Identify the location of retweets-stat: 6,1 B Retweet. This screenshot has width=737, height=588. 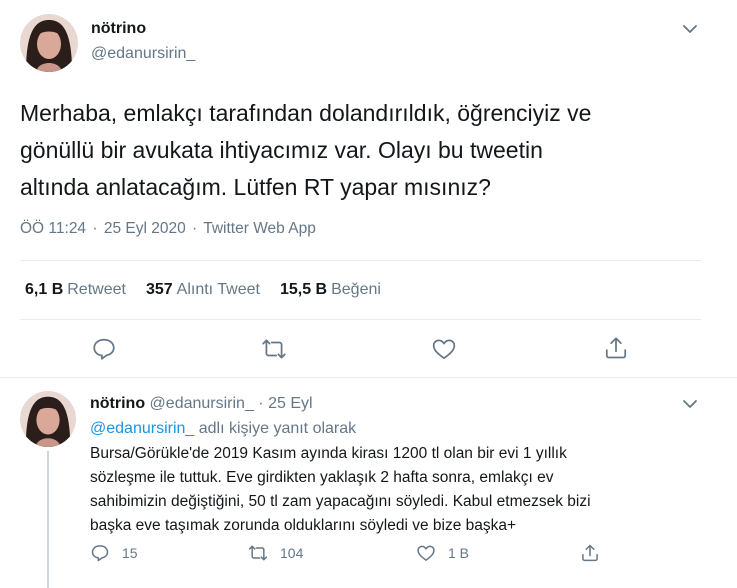
(75, 290).